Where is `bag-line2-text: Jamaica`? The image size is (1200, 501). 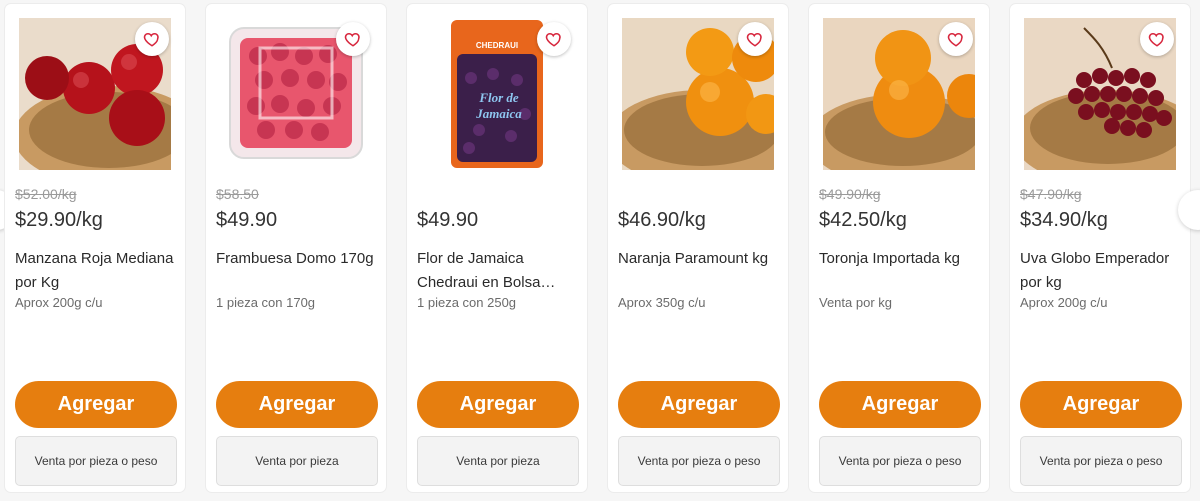 bag-line2-text: Jamaica is located at coordinates (498, 113).